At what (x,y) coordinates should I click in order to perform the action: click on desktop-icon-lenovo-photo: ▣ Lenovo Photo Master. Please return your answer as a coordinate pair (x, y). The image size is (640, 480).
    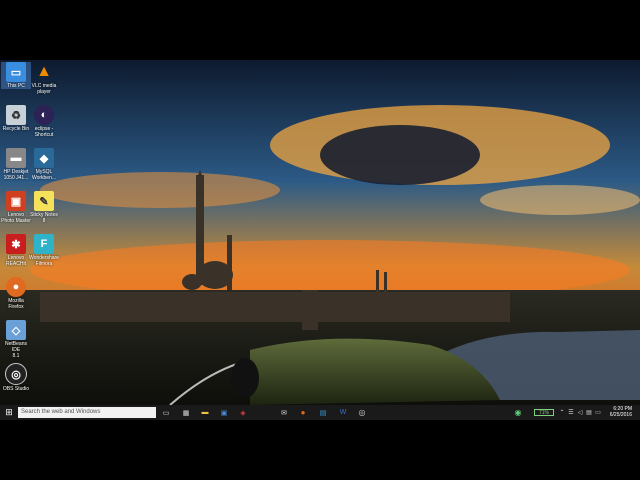
    Looking at the image, I should click on (16, 207).